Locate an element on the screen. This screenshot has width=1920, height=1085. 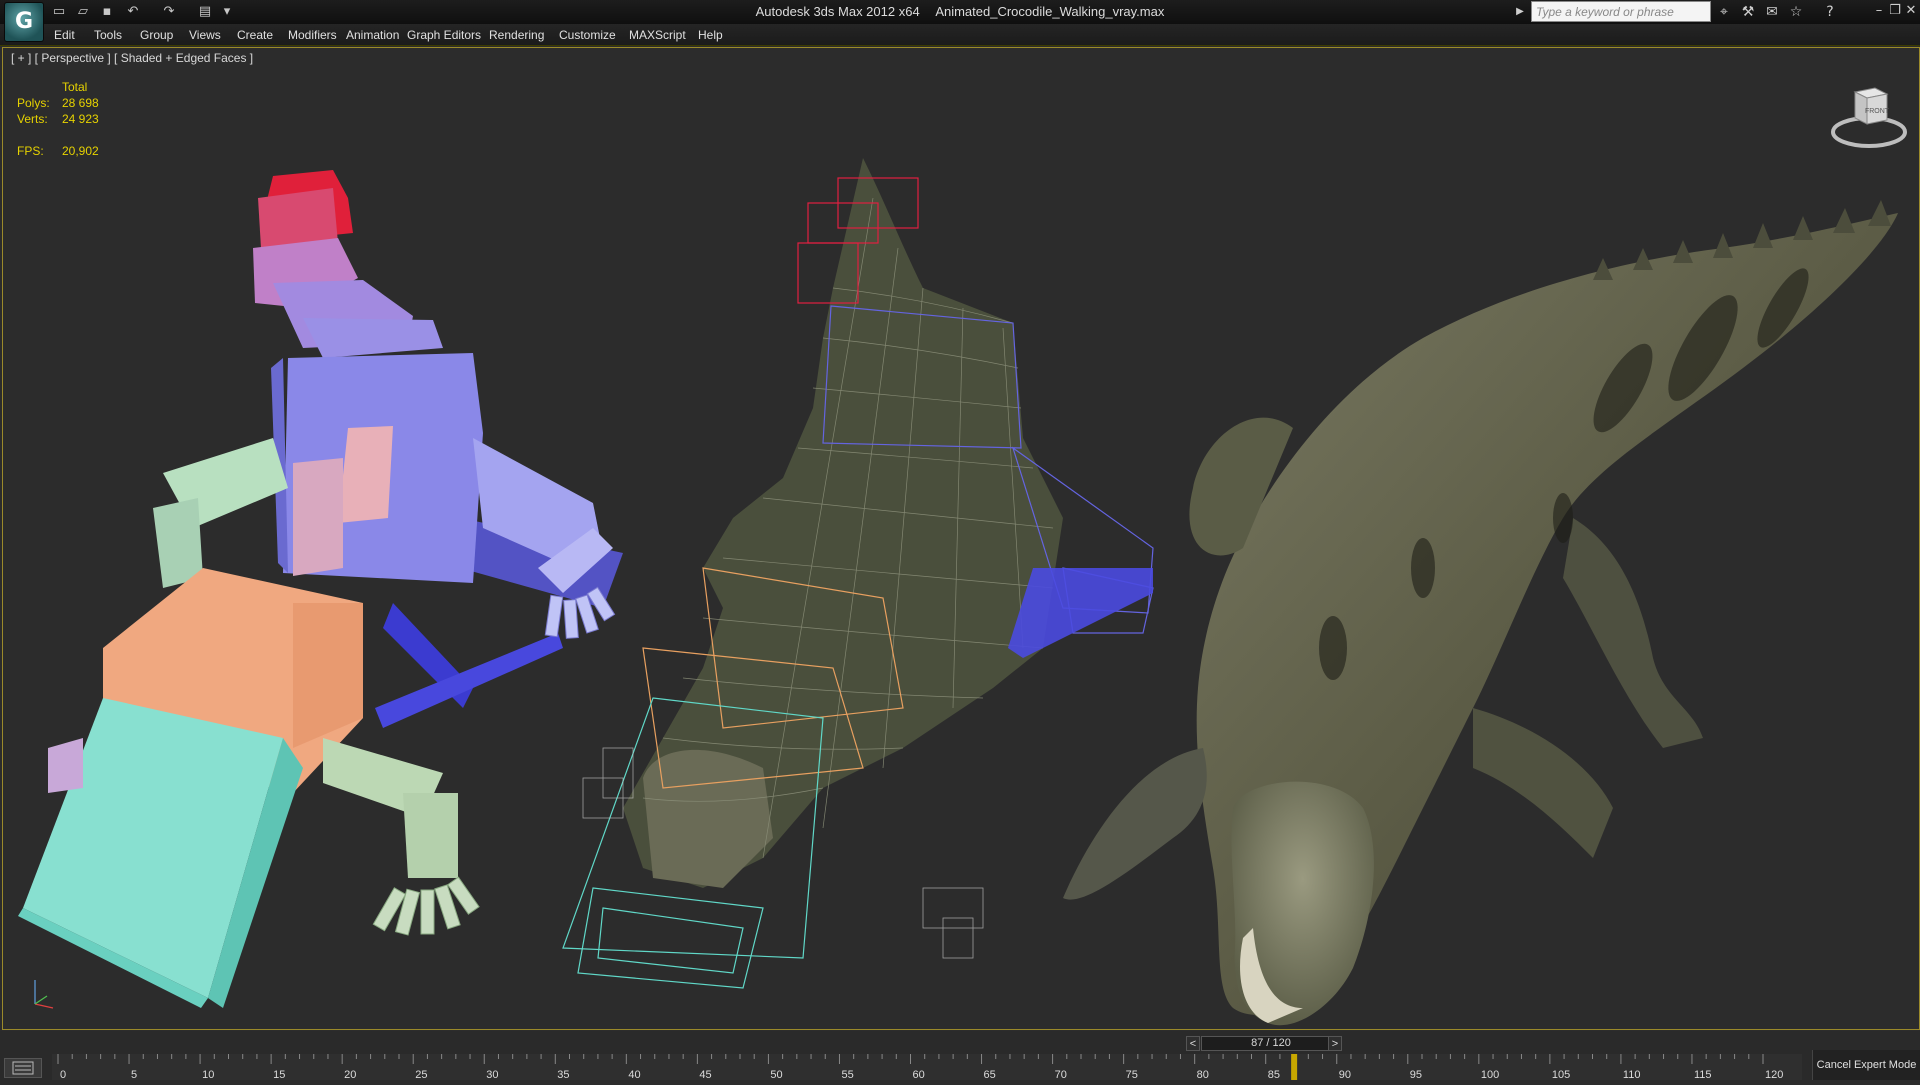
menu-modifiers: Modifiers is located at coordinates (312, 35).